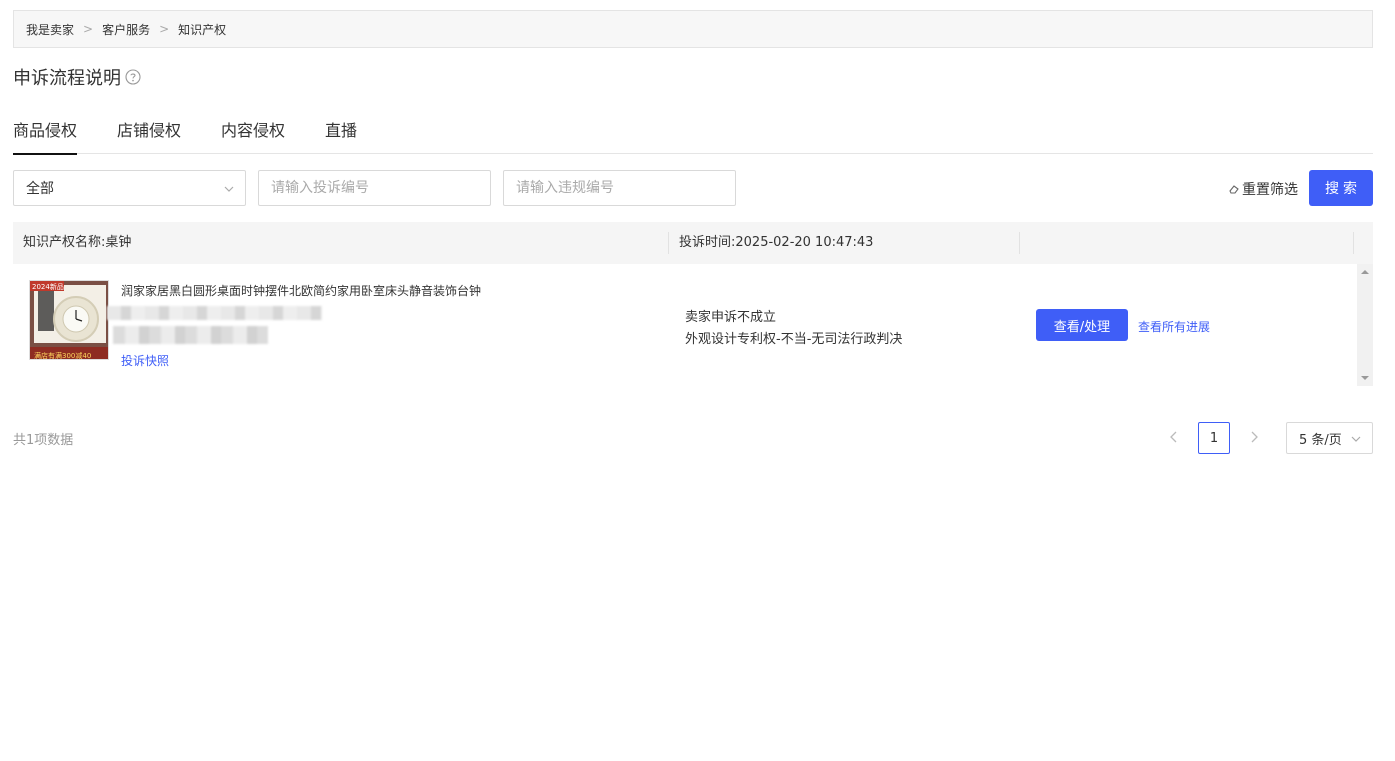  I want to click on page-size-select: 5 条/页, so click(1329, 438).